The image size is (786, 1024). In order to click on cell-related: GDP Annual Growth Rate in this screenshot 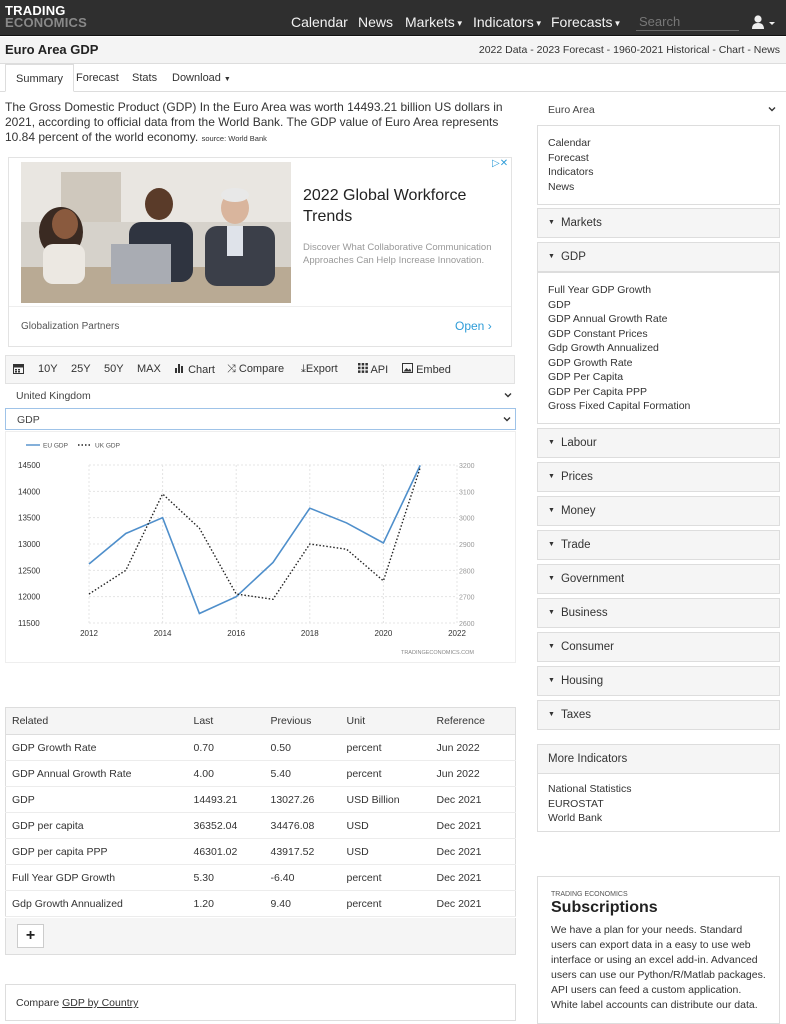, I will do `click(96, 773)`.